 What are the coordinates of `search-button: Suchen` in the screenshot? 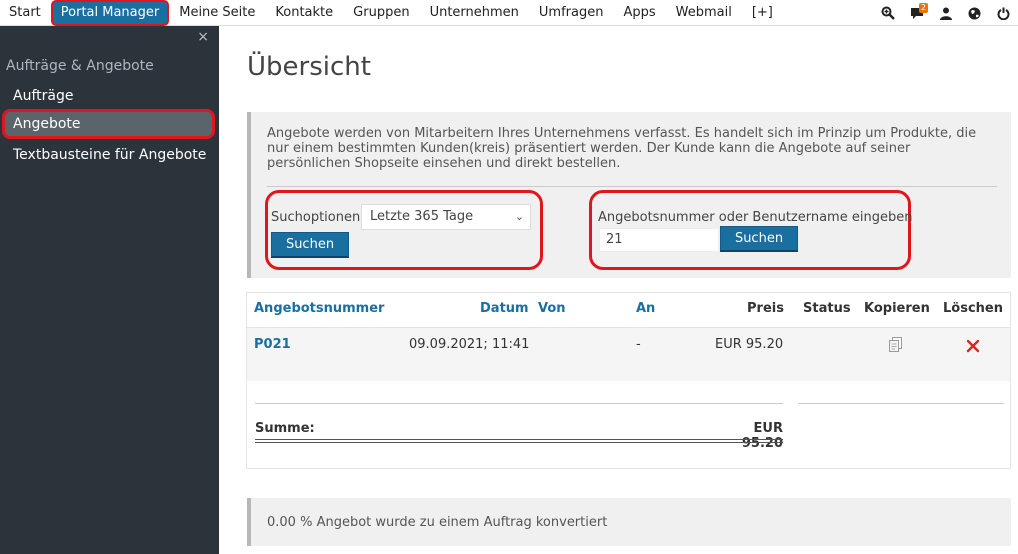 It's located at (310, 245).